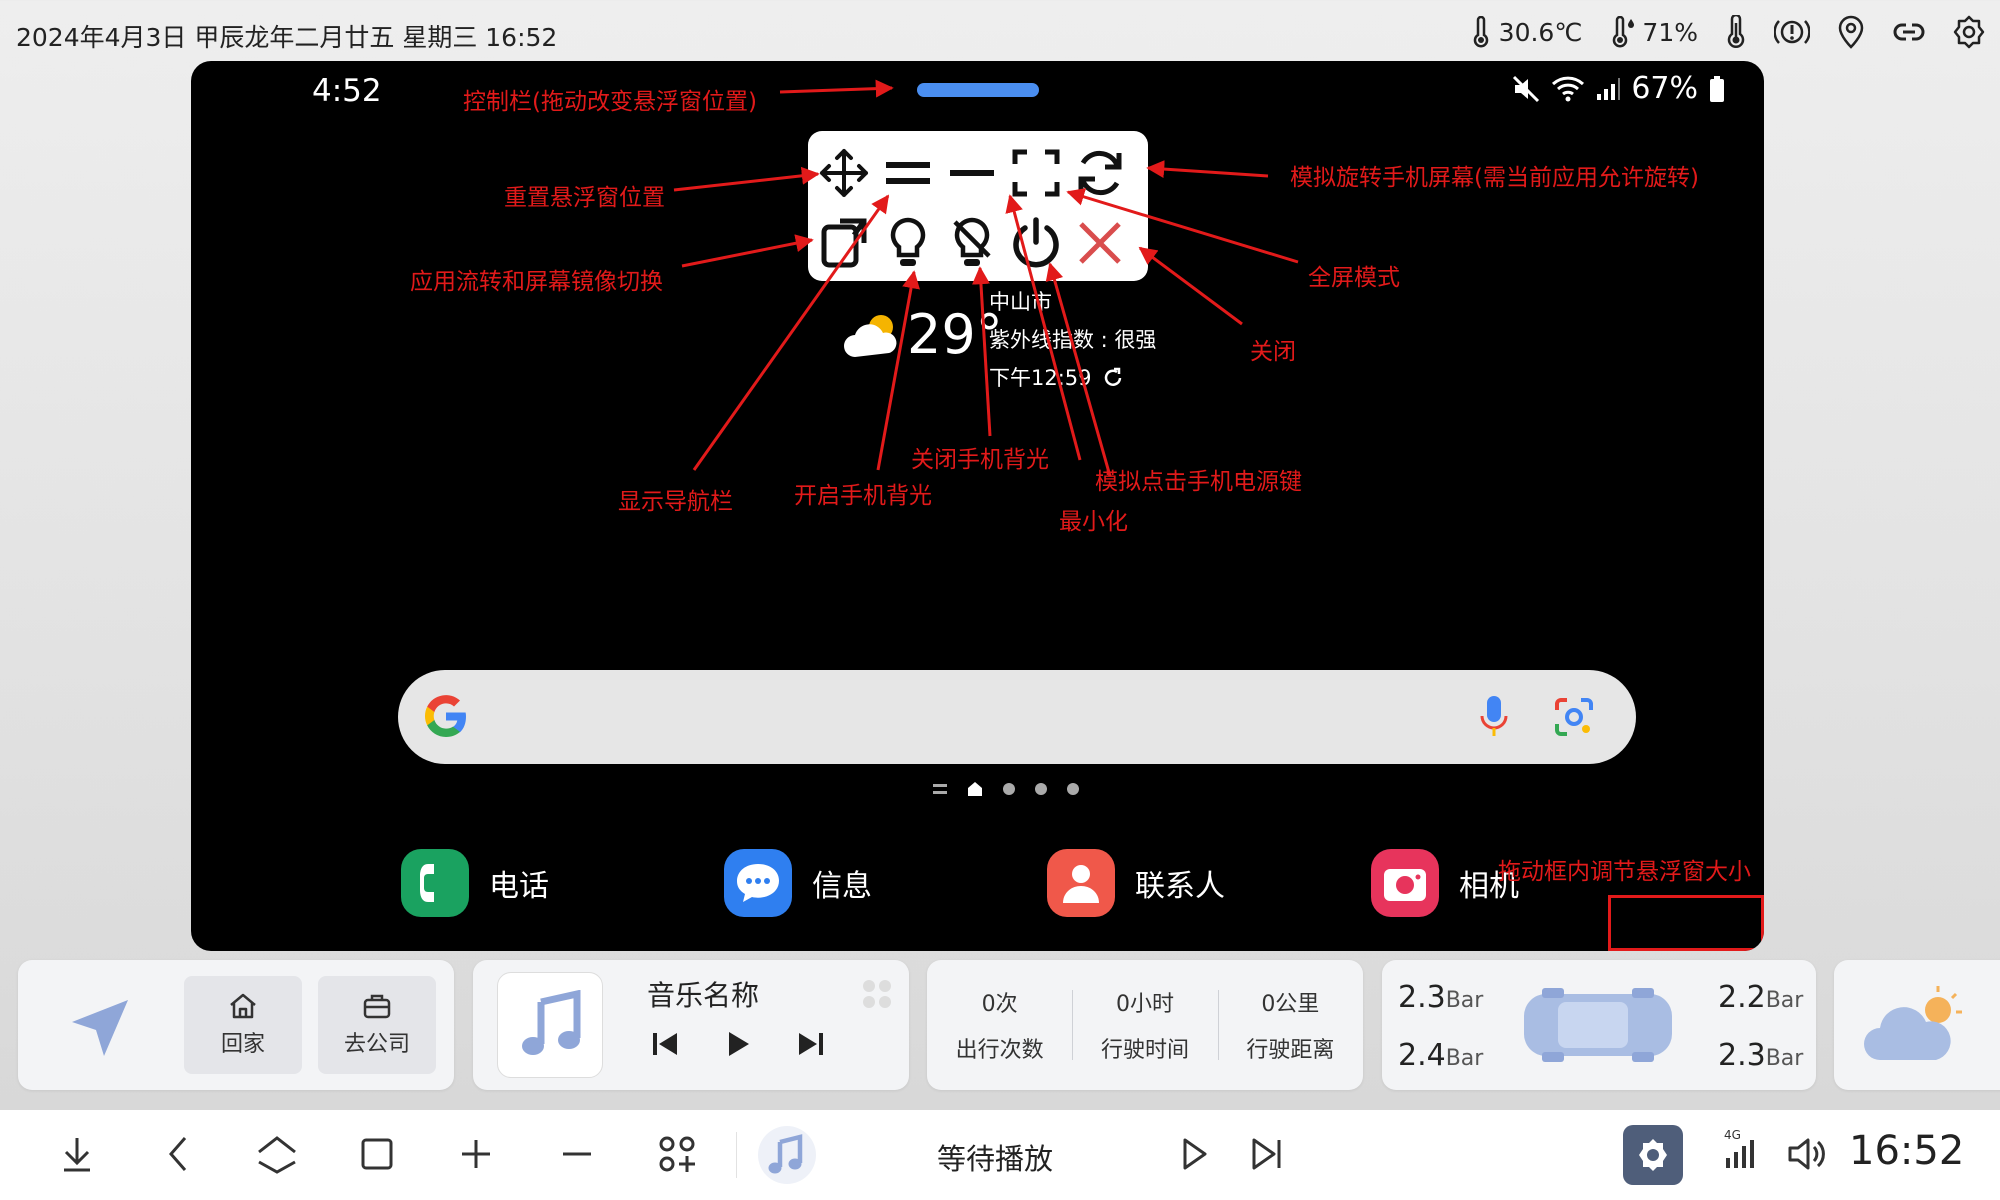 The height and width of the screenshot is (1200, 2000). I want to click on battery-percentage: 67%, so click(1664, 88).